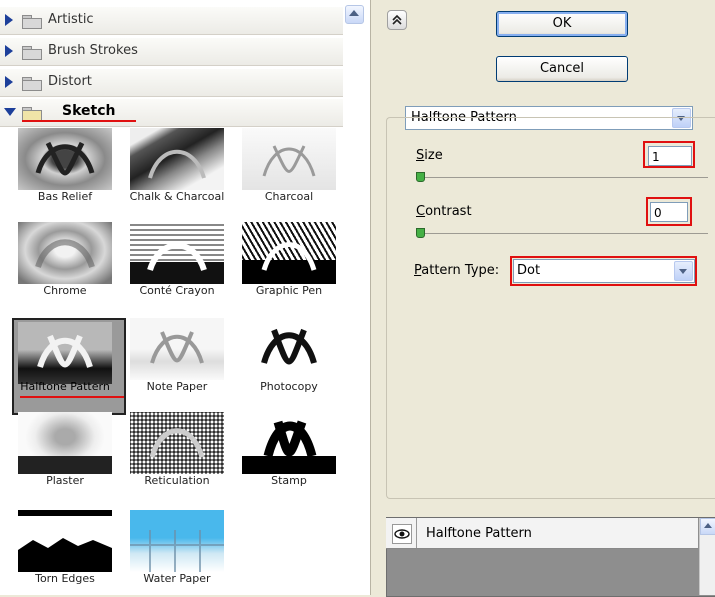 The image size is (715, 597). What do you see at coordinates (289, 386) in the screenshot?
I see `filter-label-photocopy: Photocopy` at bounding box center [289, 386].